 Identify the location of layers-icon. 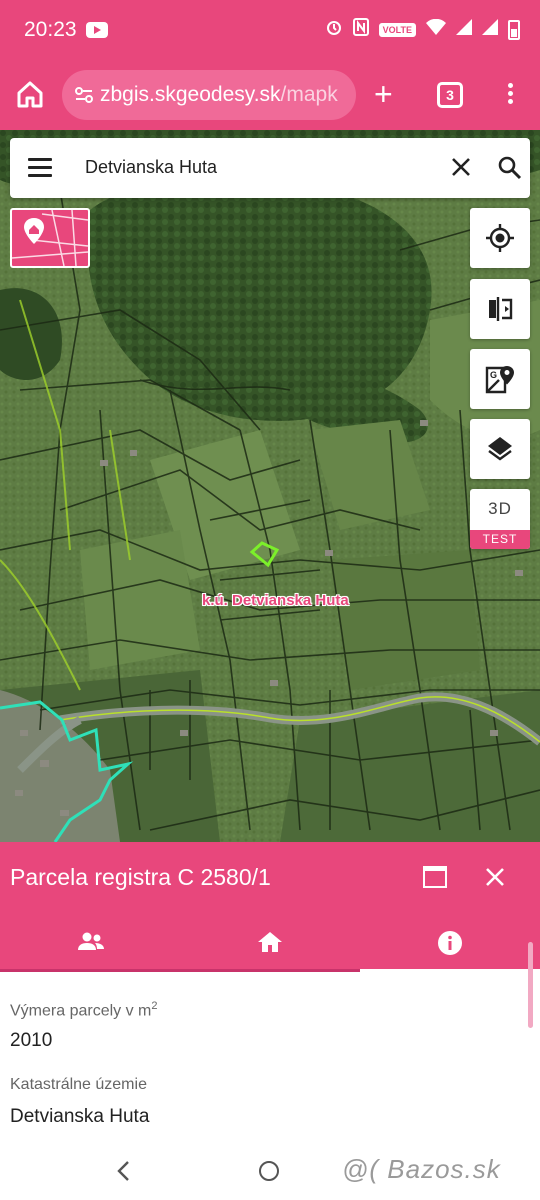
(500, 449).